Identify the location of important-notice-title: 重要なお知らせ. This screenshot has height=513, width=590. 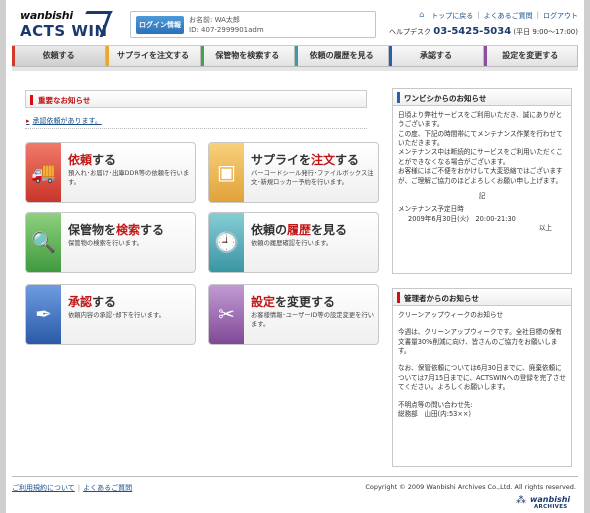
(64, 100).